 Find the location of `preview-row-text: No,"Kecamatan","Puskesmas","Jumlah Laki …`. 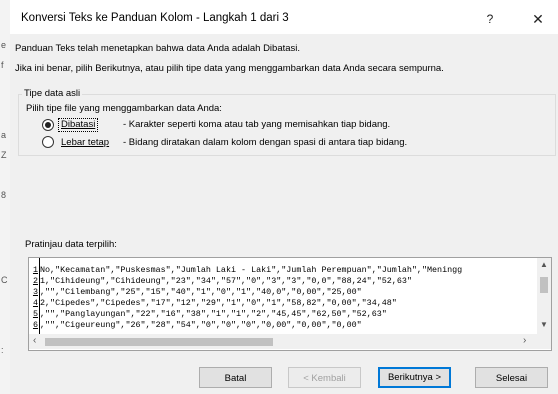

preview-row-text: No,"Kecamatan","Puskesmas","Jumlah Laki … is located at coordinates (251, 270).